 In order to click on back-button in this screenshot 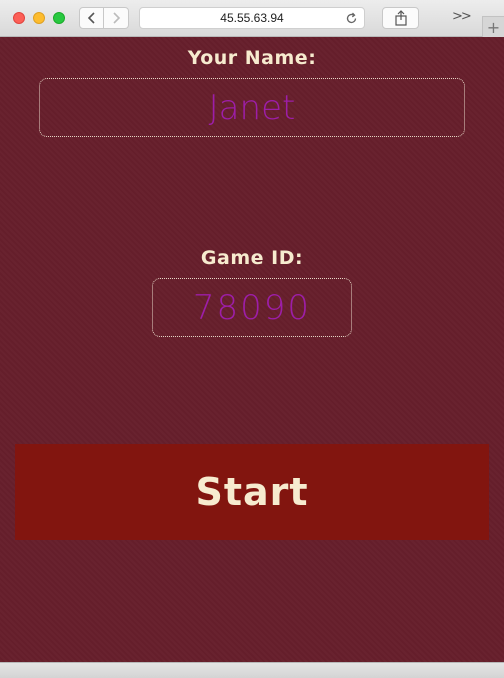, I will do `click(91, 18)`.